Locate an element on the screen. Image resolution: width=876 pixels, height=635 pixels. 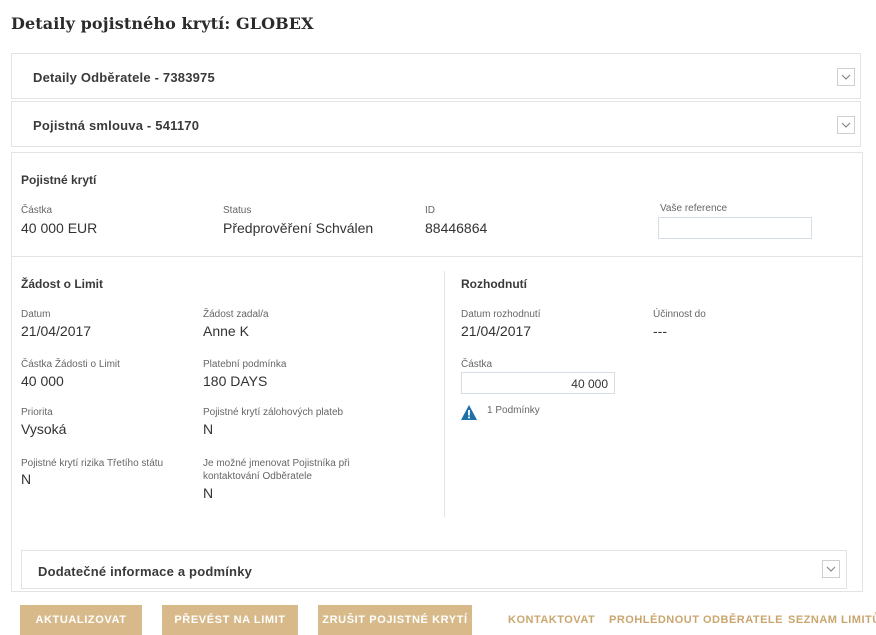
coverage-status-label: Status is located at coordinates (237, 210).